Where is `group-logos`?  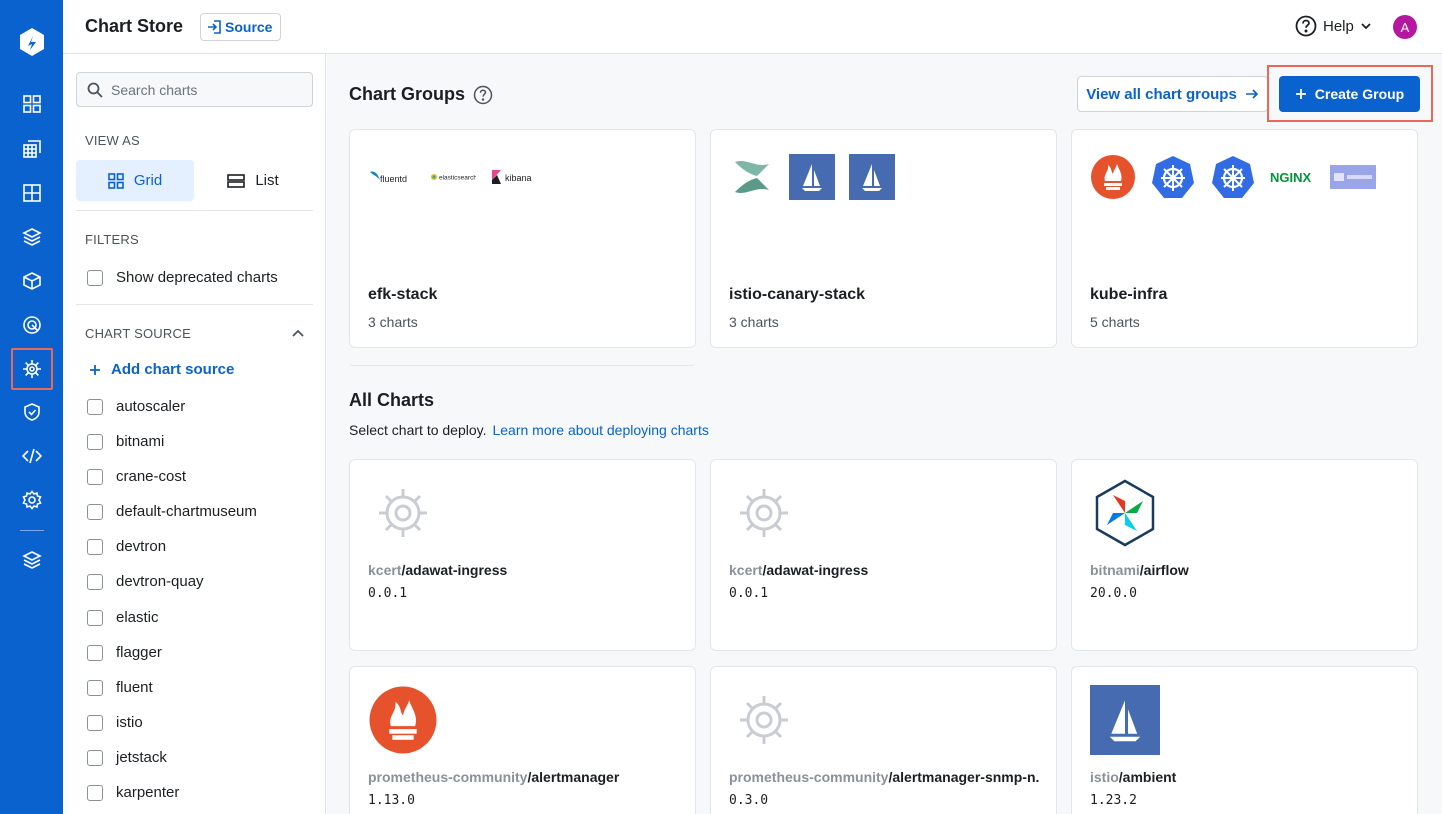 group-logos is located at coordinates (812, 177).